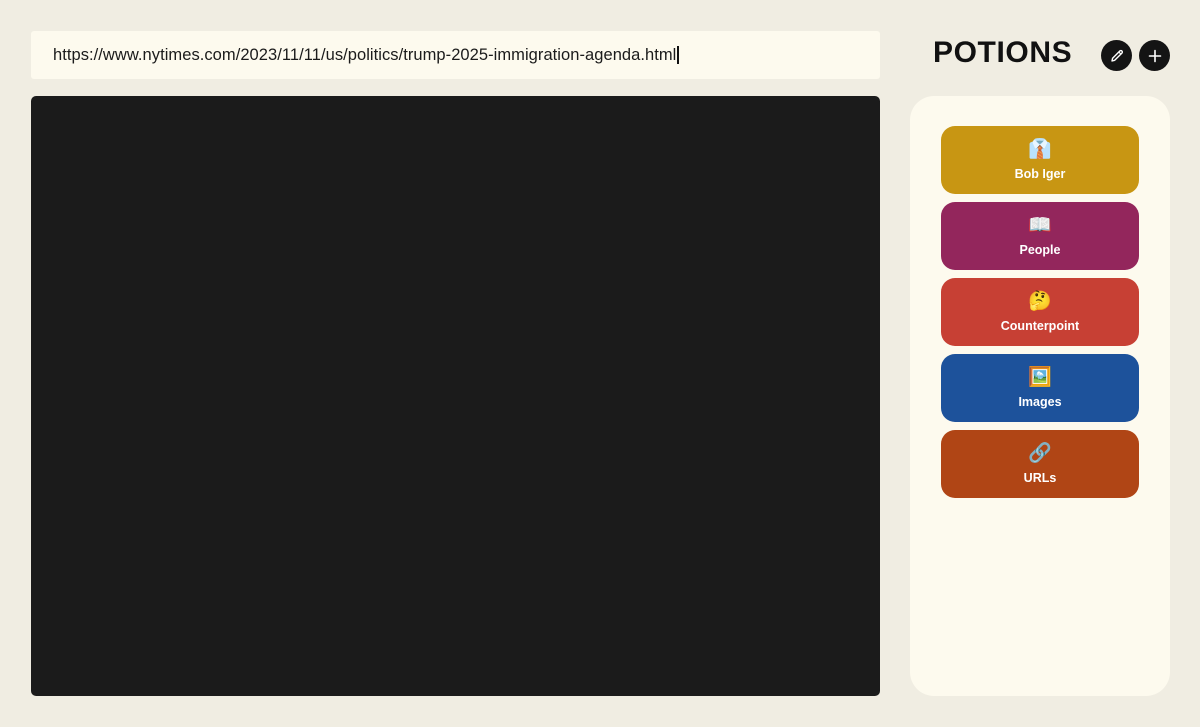  What do you see at coordinates (678, 55) in the screenshot?
I see `text-caret` at bounding box center [678, 55].